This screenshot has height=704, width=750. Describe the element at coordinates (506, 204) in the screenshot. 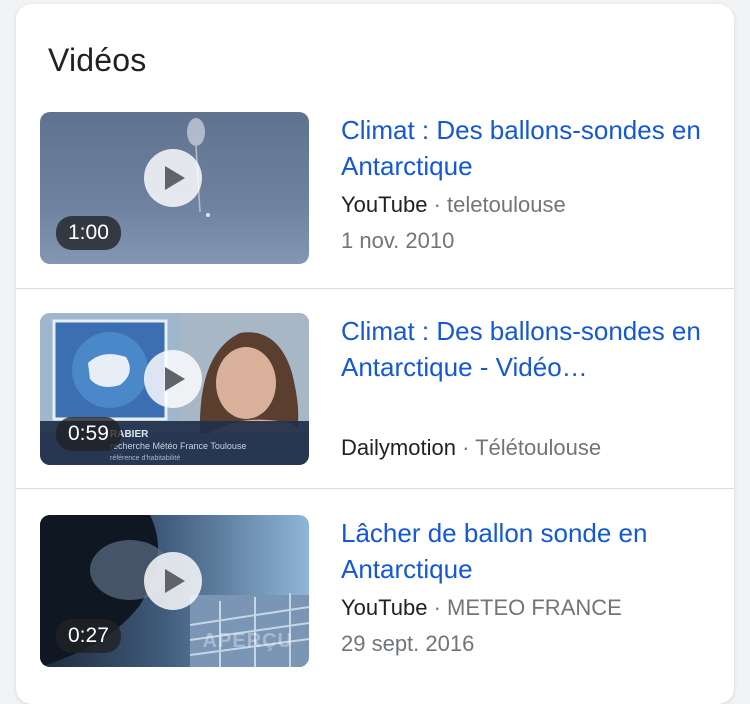

I see `video-channel: teletoulouse` at that location.